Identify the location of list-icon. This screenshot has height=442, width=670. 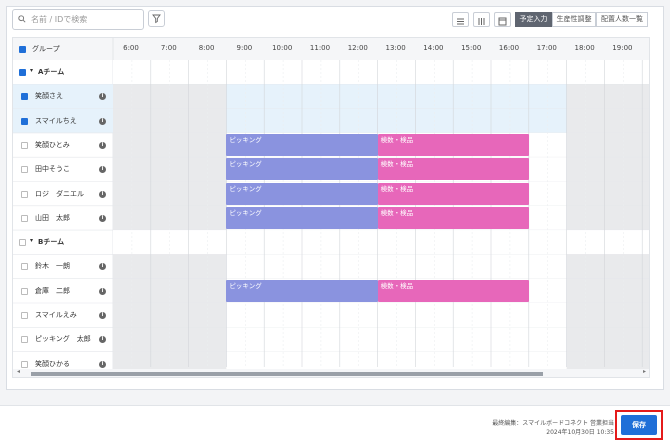
(460, 21).